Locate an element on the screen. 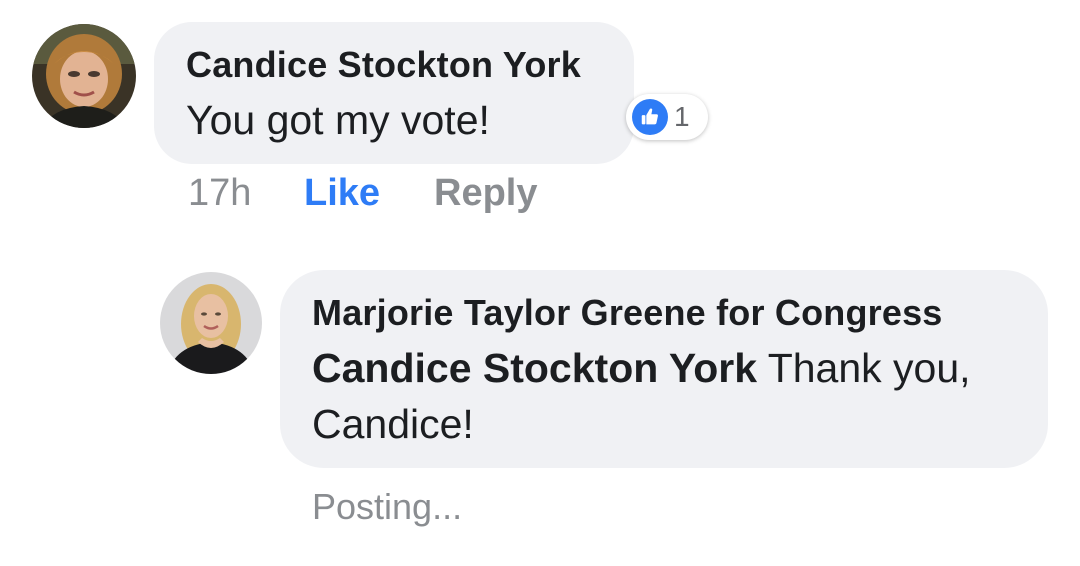 This screenshot has height=566, width=1080. reply-button: Reply is located at coordinates (485, 193).